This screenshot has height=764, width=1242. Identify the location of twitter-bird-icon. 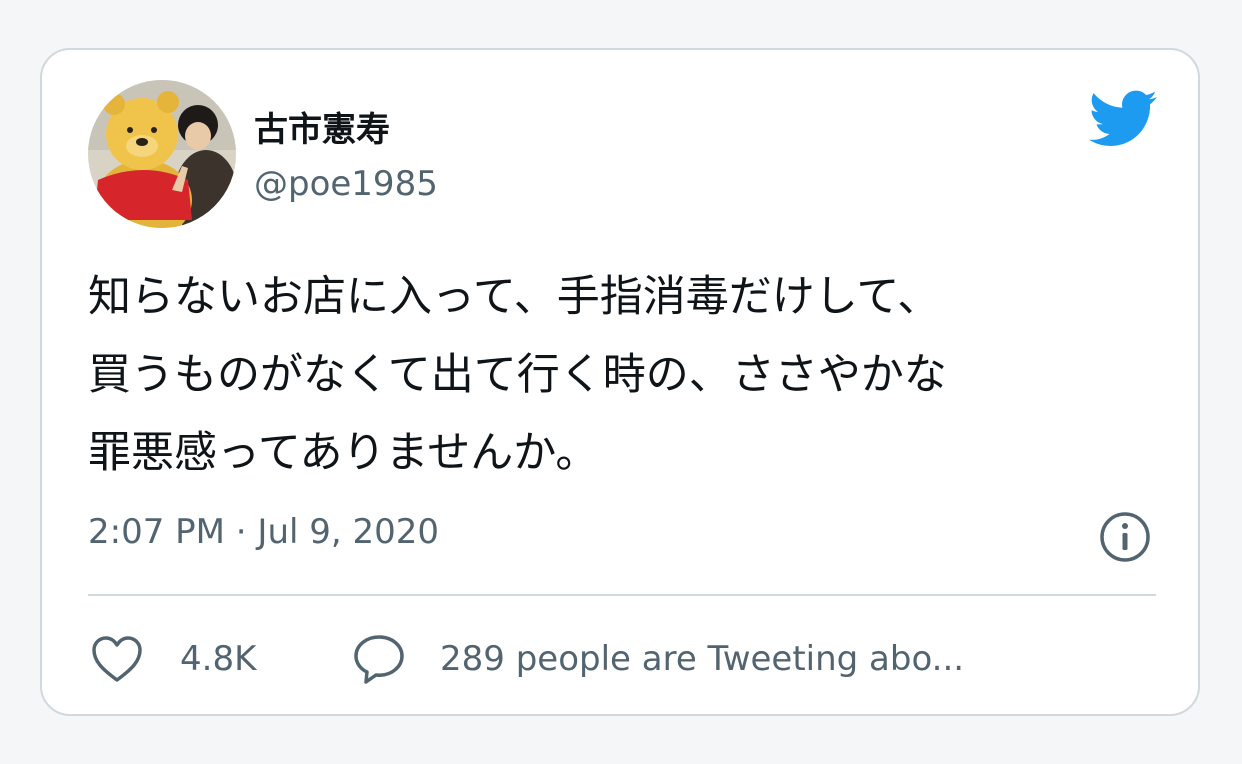
(1122, 120).